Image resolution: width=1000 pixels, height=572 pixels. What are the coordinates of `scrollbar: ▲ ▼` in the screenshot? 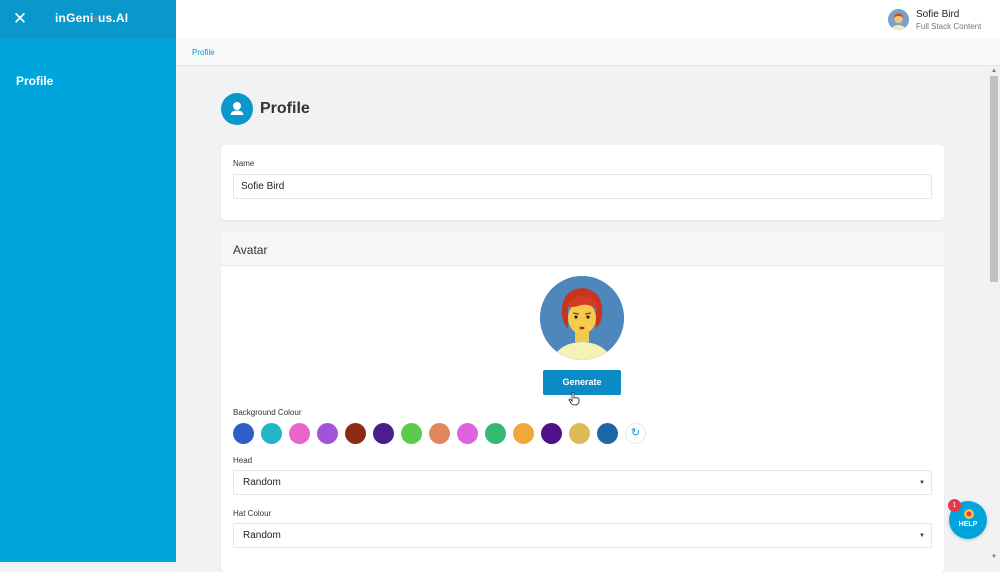 It's located at (994, 314).